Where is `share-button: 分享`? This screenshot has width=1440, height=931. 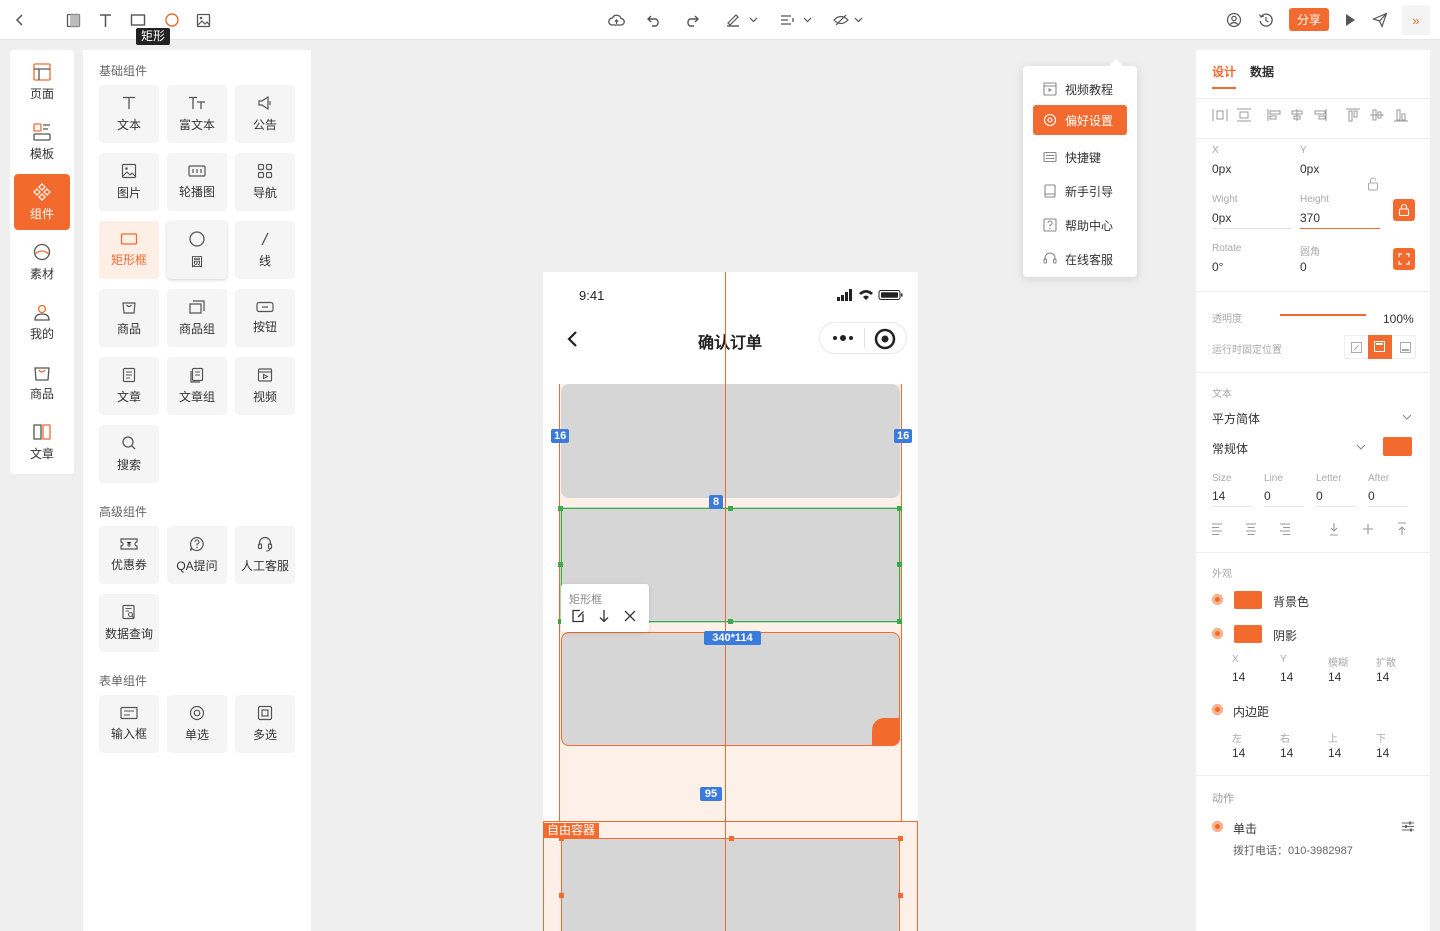
share-button: 分享 is located at coordinates (1309, 19).